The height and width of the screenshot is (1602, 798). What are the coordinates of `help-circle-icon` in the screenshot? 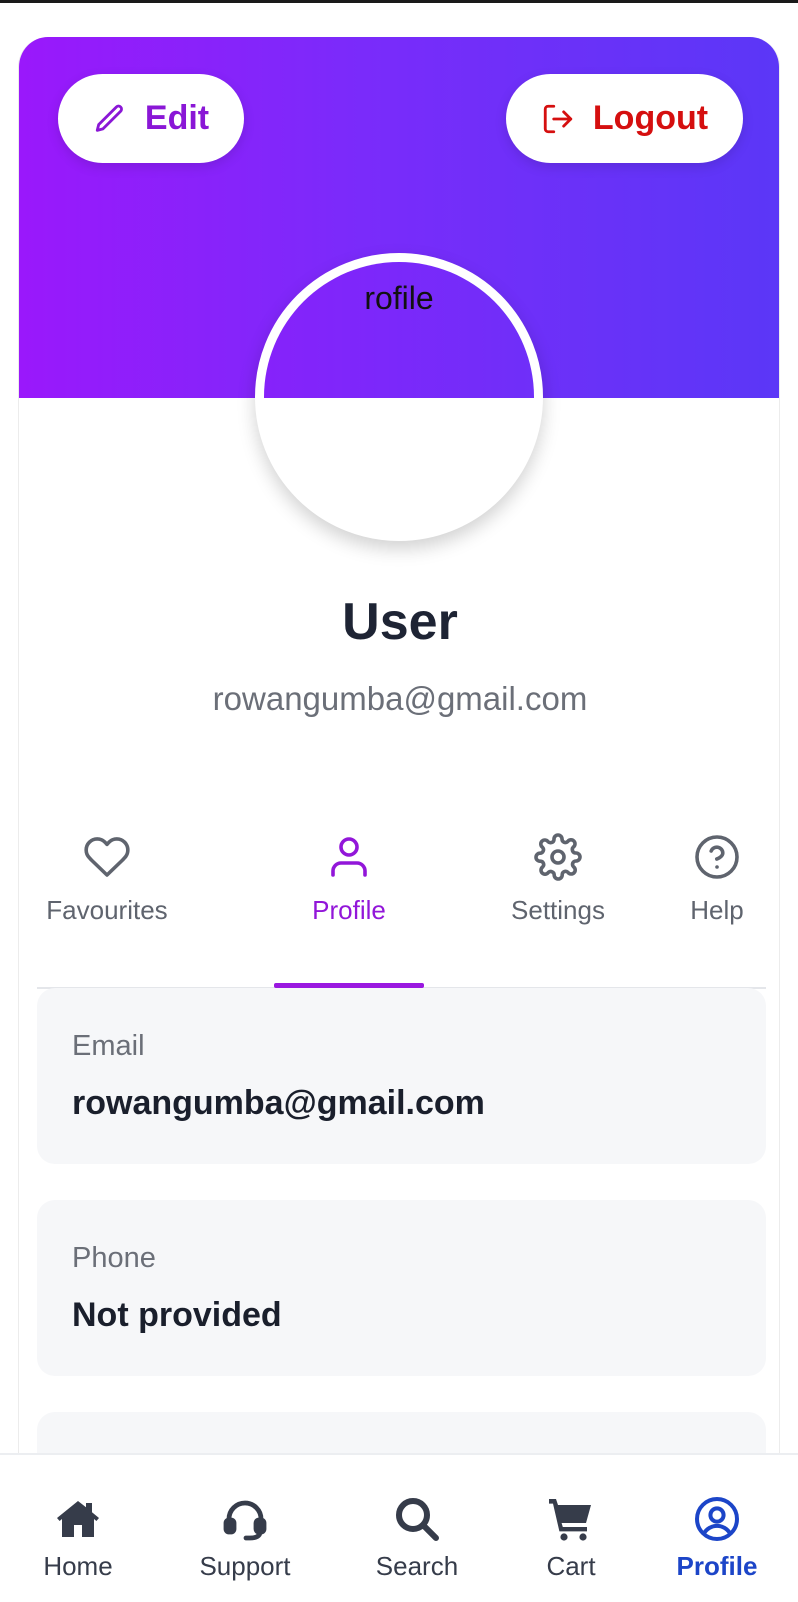 It's located at (717, 857).